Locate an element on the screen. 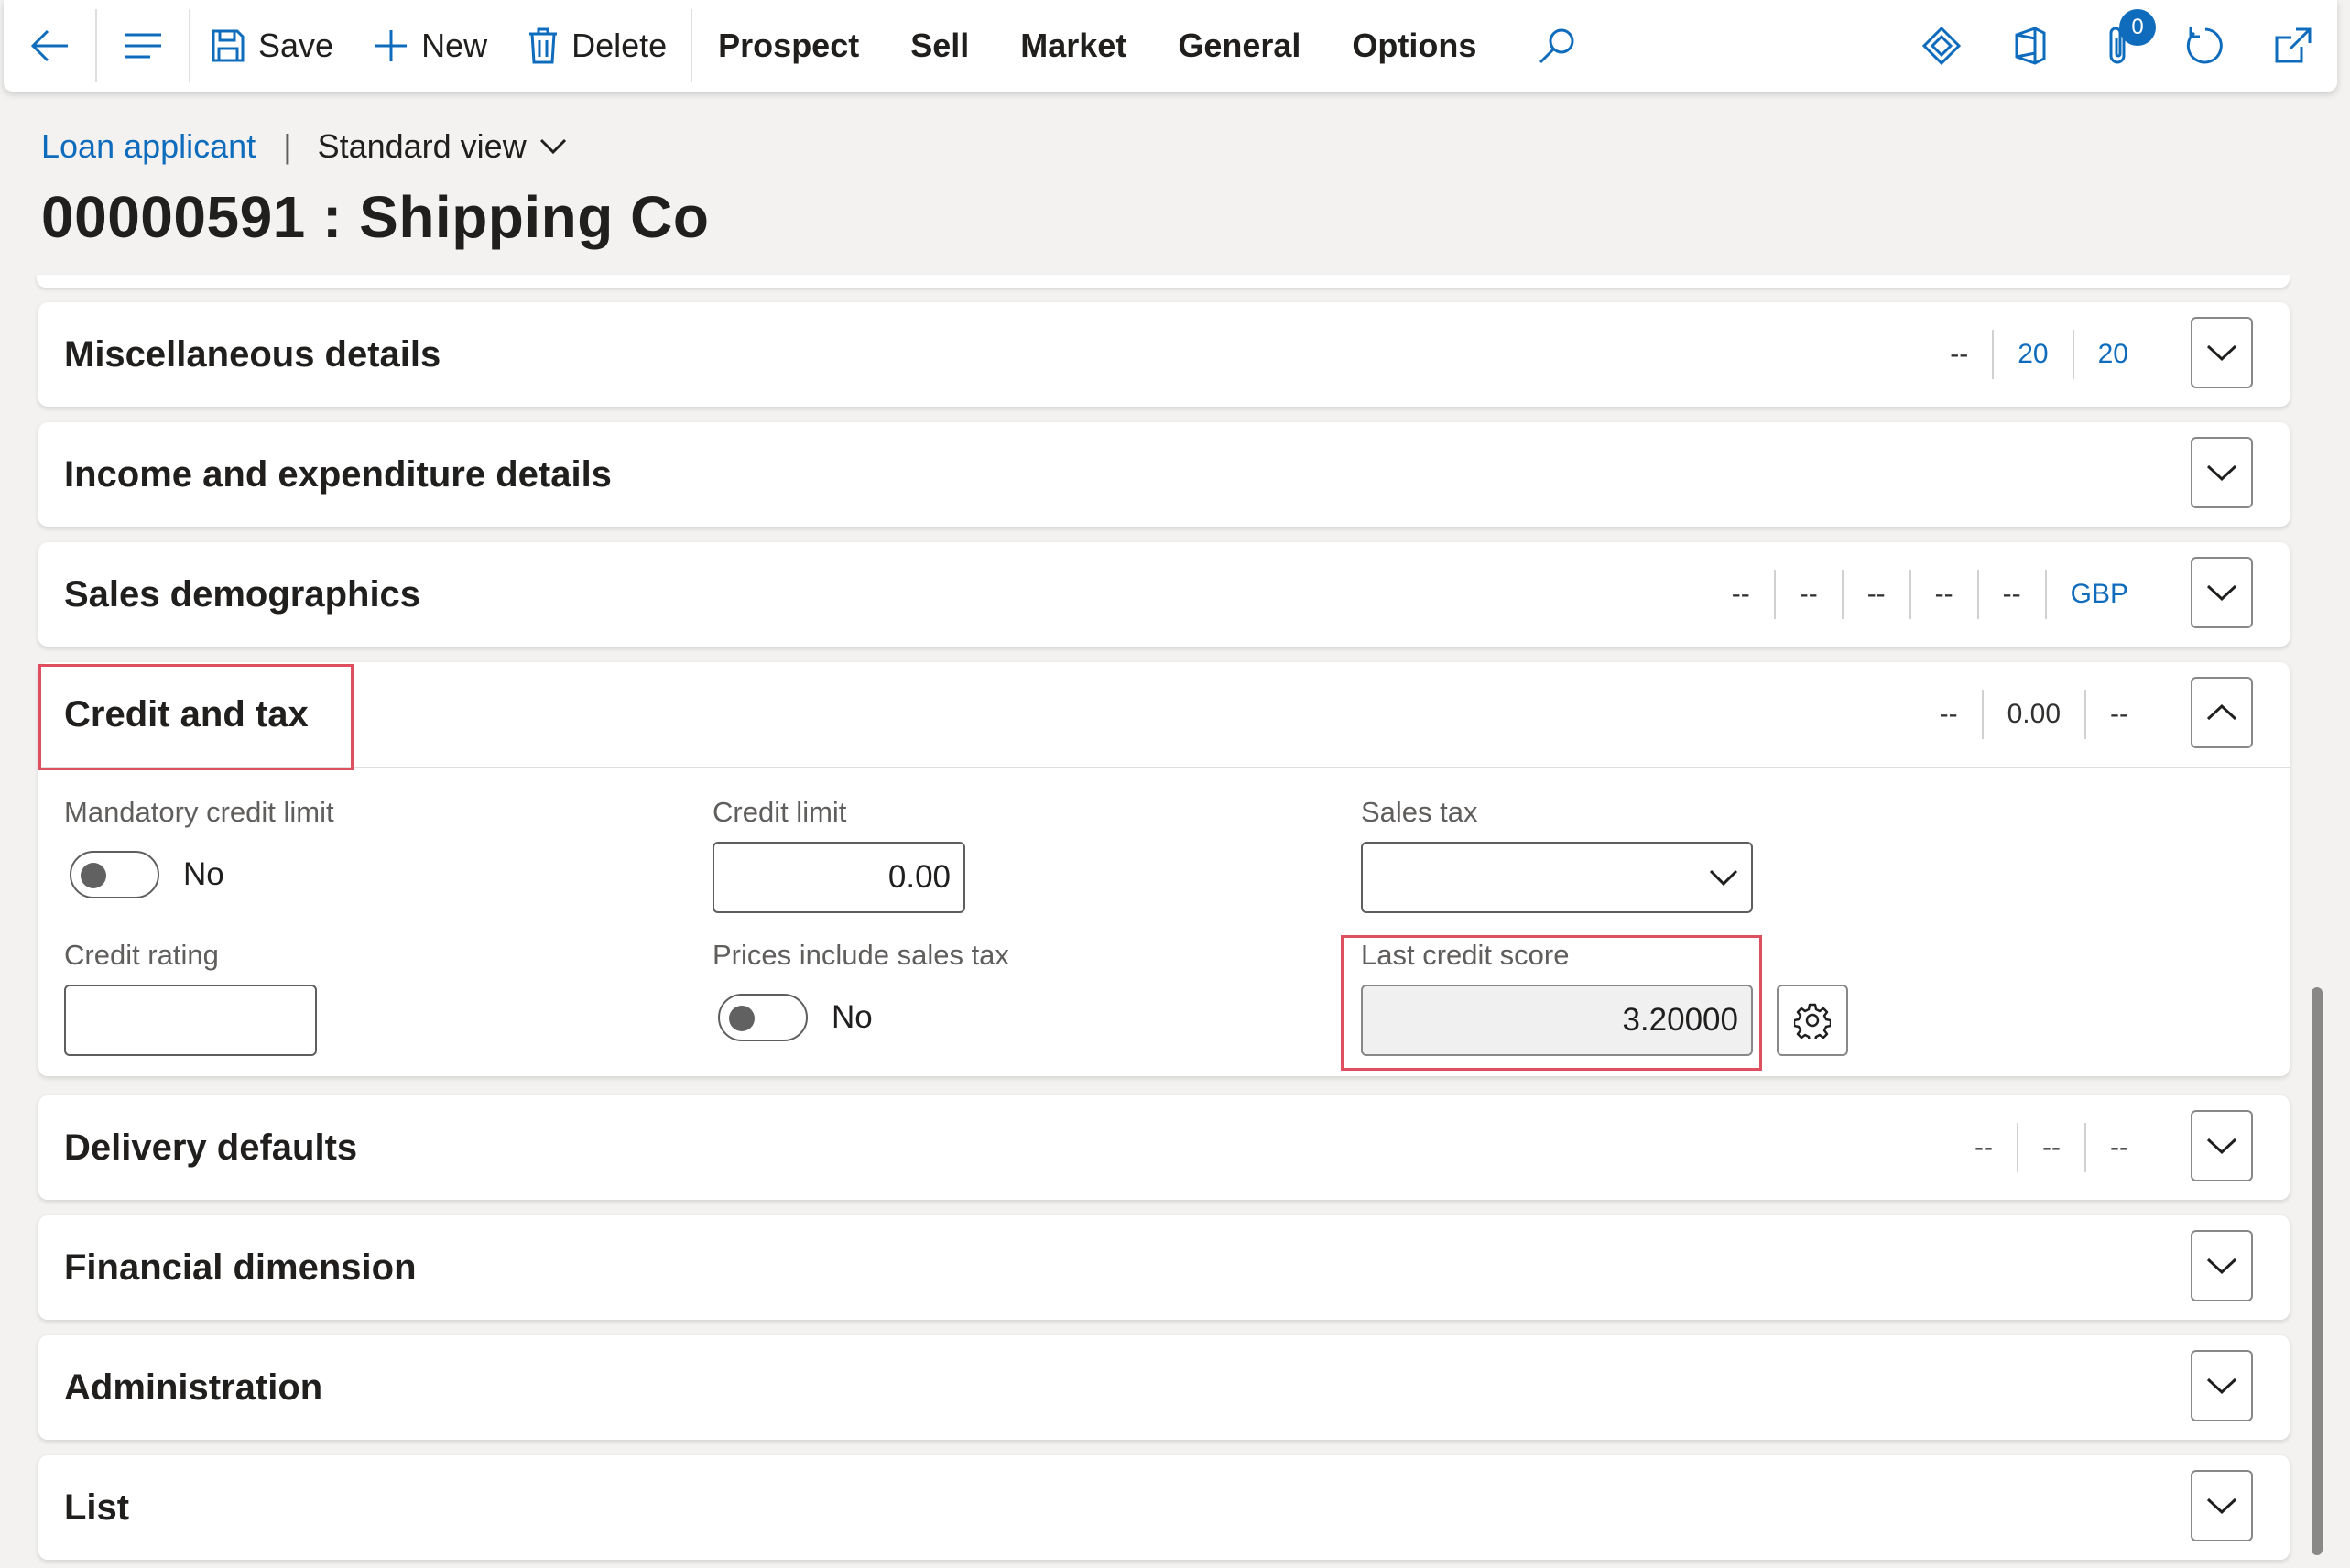  fasttab-title: List is located at coordinates (97, 1507).